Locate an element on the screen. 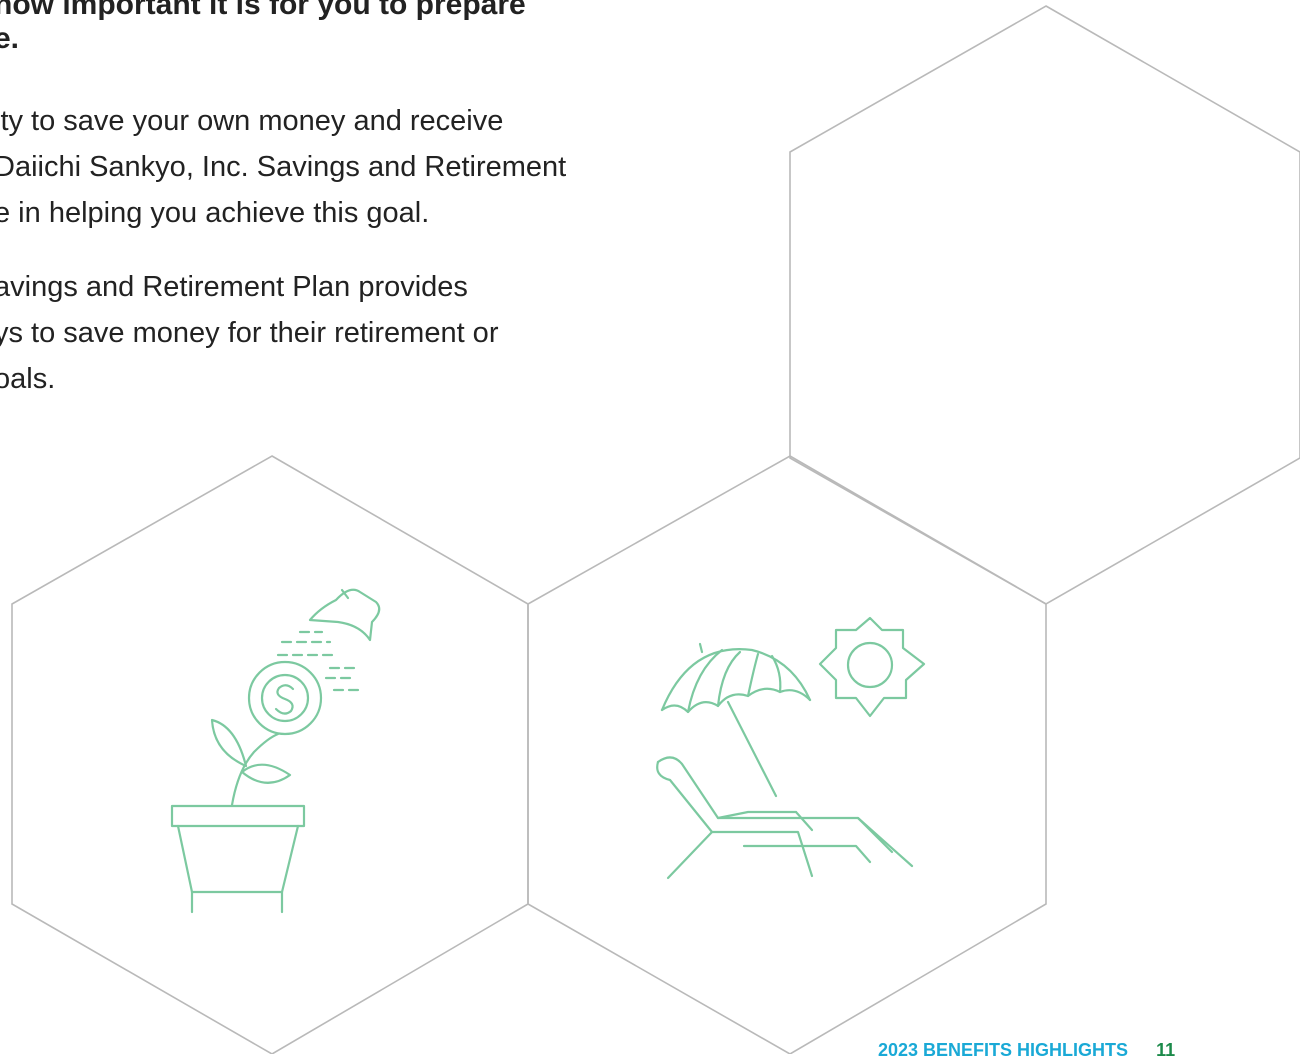  beach-chair-umbrella-sun-icon is located at coordinates (791, 748).